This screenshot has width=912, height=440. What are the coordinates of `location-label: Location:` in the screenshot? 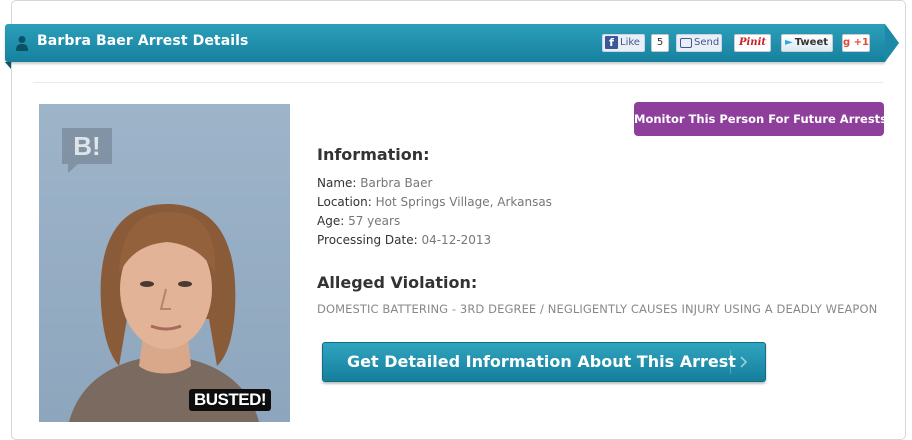 It's located at (344, 202).